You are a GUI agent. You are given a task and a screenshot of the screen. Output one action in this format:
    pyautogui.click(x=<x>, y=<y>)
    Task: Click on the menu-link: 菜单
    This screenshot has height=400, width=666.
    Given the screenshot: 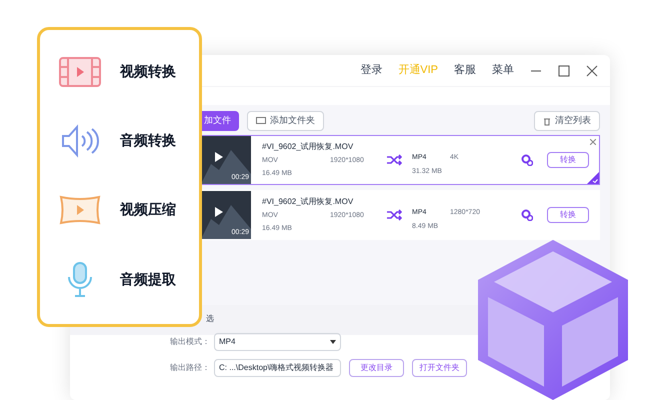 What is the action you would take?
    pyautogui.click(x=503, y=70)
    